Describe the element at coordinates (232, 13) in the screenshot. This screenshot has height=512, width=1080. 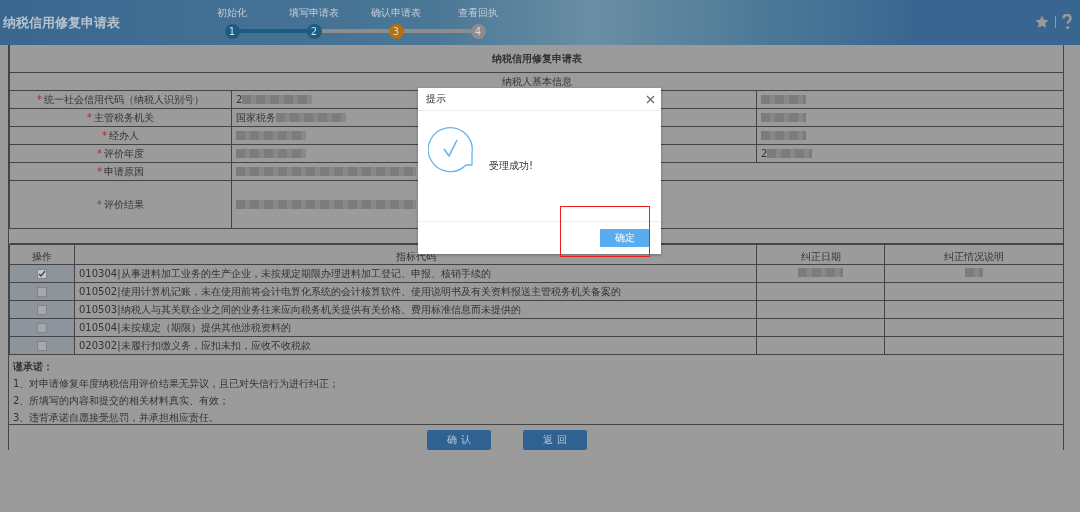
I see `step-label: 初始化` at that location.